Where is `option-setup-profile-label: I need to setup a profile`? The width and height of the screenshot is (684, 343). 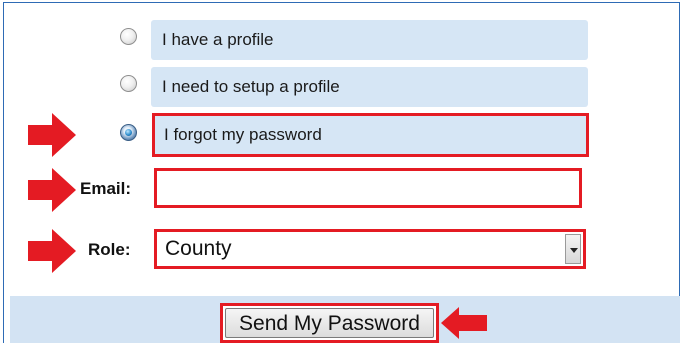 option-setup-profile-label: I need to setup a profile is located at coordinates (251, 86).